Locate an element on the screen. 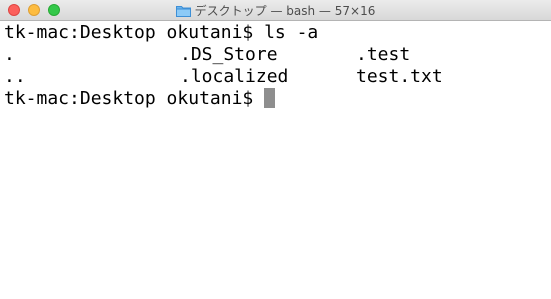 The width and height of the screenshot is (551, 299). listing-entry: .test is located at coordinates (383, 54).